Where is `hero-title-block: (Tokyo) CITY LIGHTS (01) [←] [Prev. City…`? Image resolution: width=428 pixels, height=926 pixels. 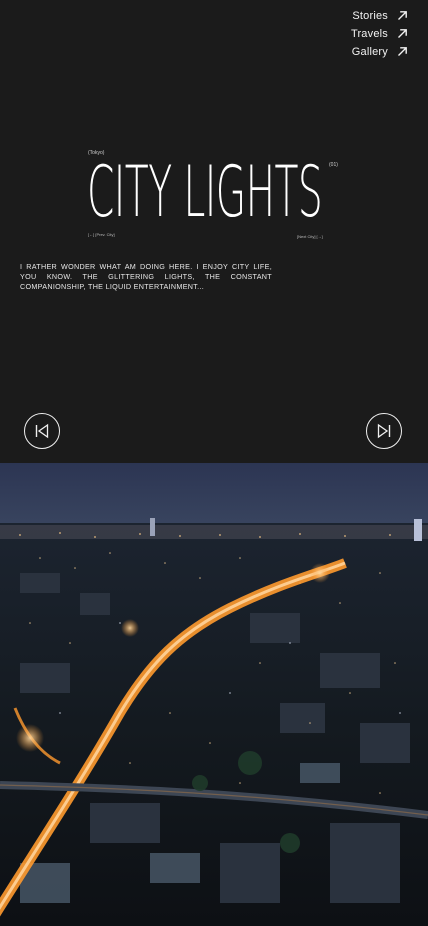 hero-title-block: (Tokyo) CITY LIGHTS (01) [←] [Prev. City… is located at coordinates (217, 195).